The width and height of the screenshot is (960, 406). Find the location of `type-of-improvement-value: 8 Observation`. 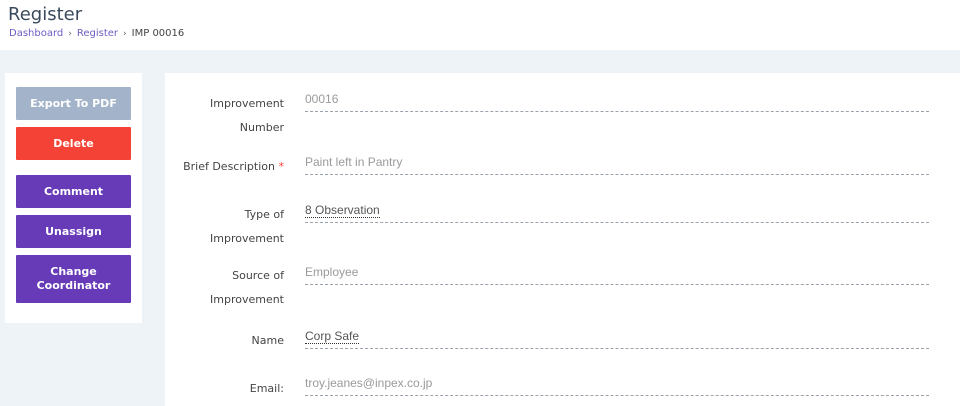

type-of-improvement-value: 8 Observation is located at coordinates (342, 210).